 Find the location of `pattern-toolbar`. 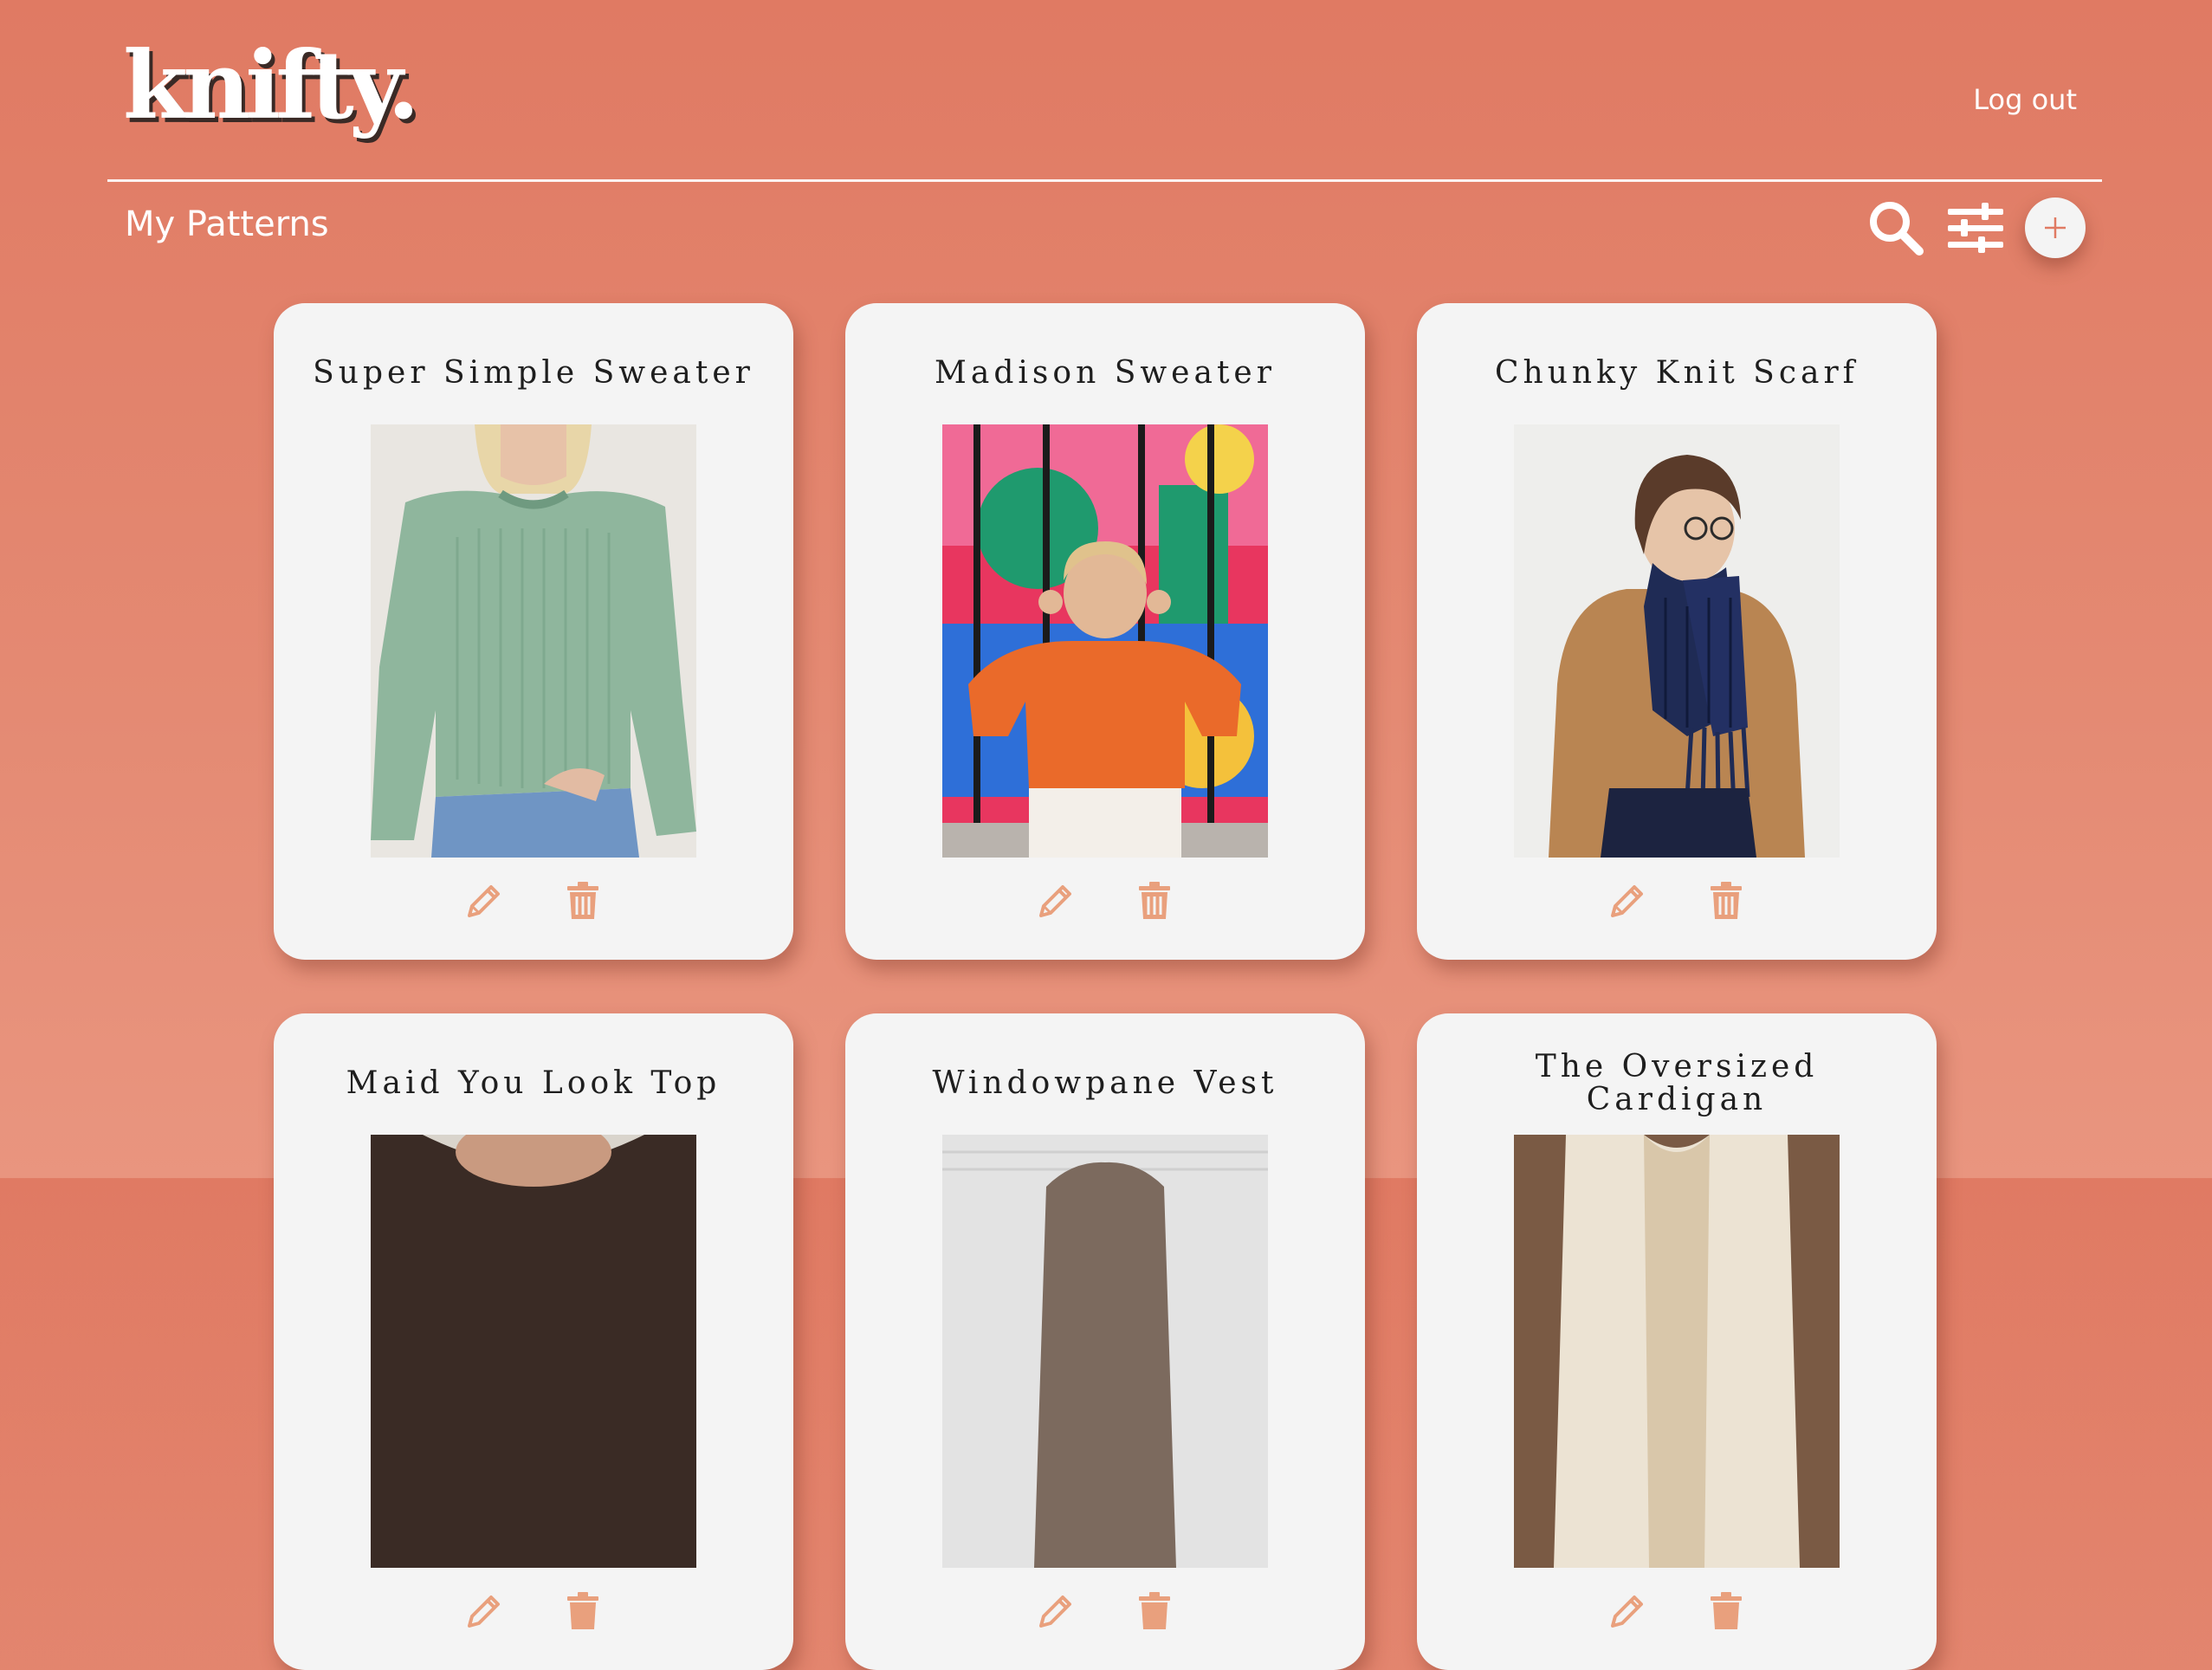

pattern-toolbar is located at coordinates (1976, 228).